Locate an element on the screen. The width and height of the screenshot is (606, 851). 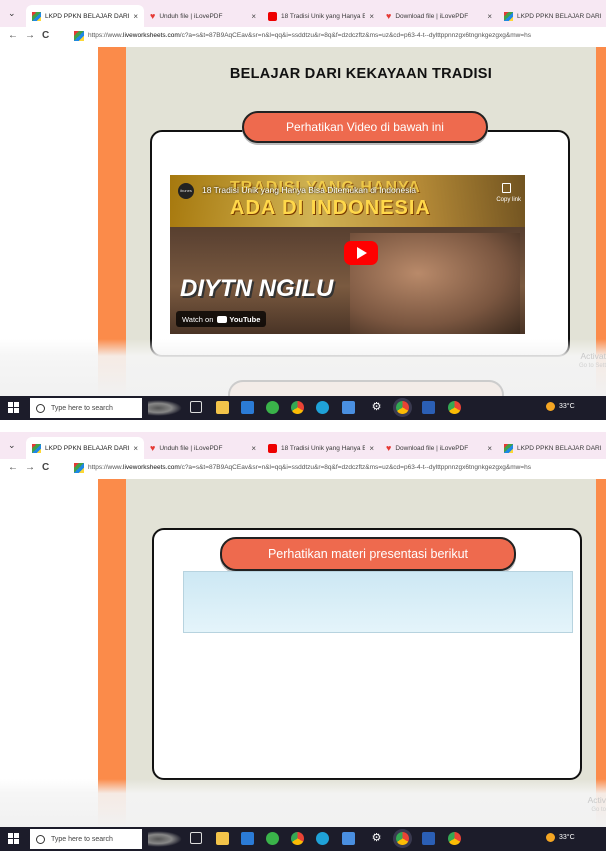
orange-sidebar-left is located at coordinates (112, 653).